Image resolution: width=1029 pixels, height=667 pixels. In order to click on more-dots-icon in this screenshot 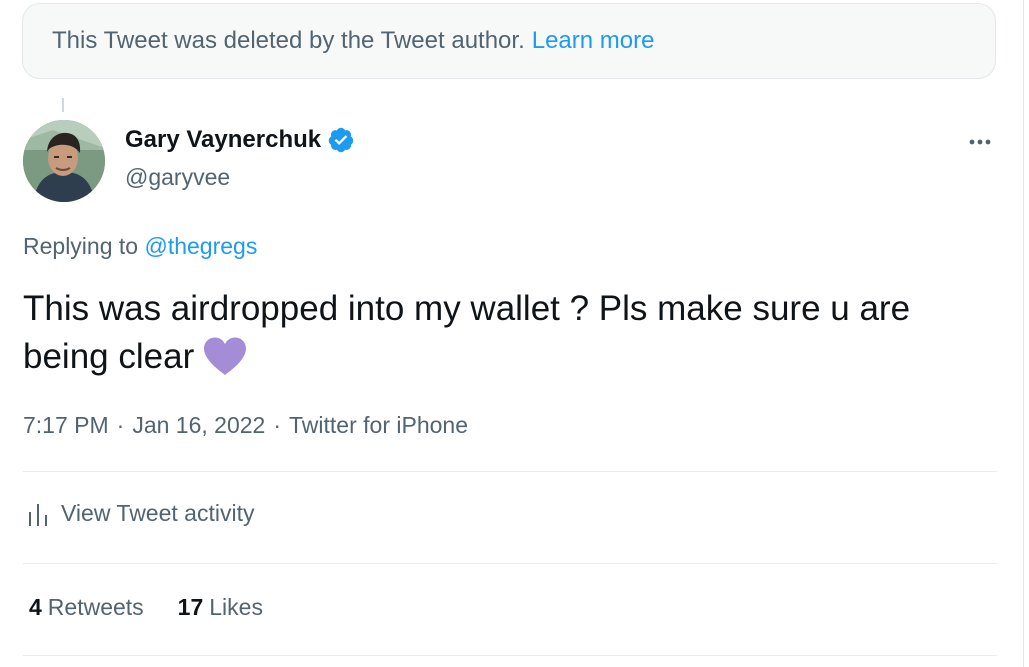, I will do `click(980, 142)`.